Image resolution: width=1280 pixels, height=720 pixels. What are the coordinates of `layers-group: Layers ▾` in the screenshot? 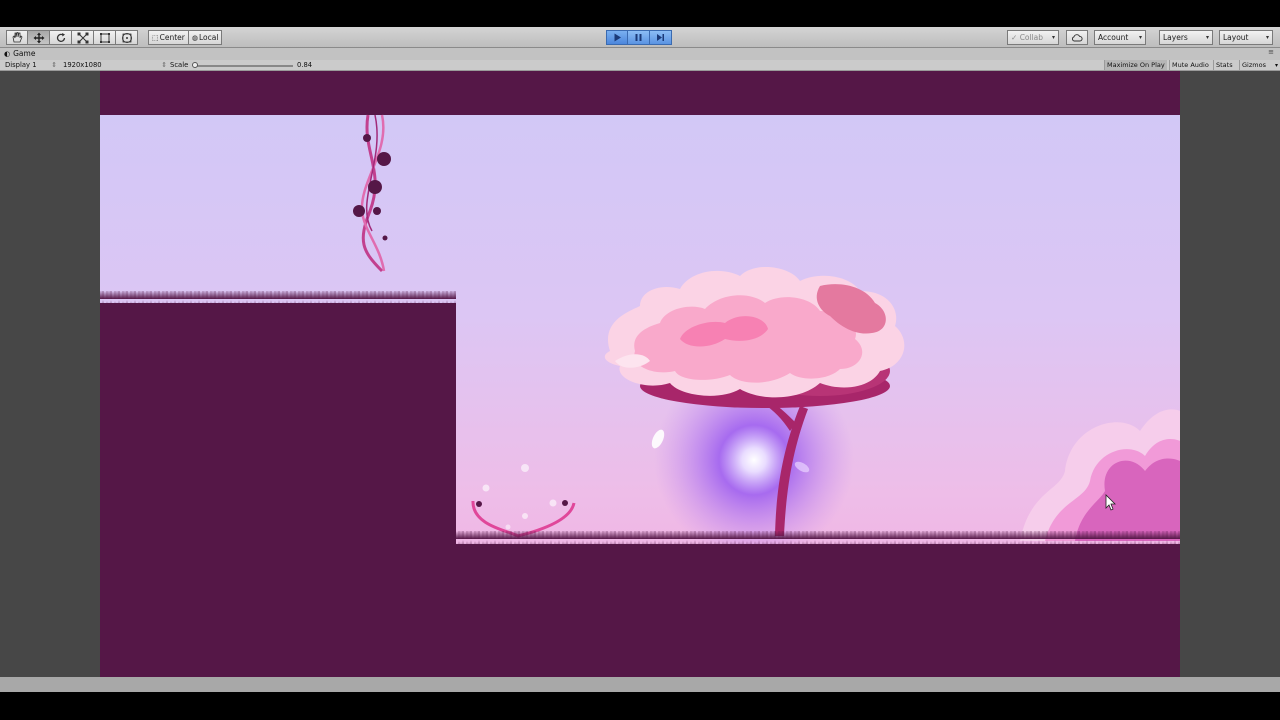 It's located at (1186, 37).